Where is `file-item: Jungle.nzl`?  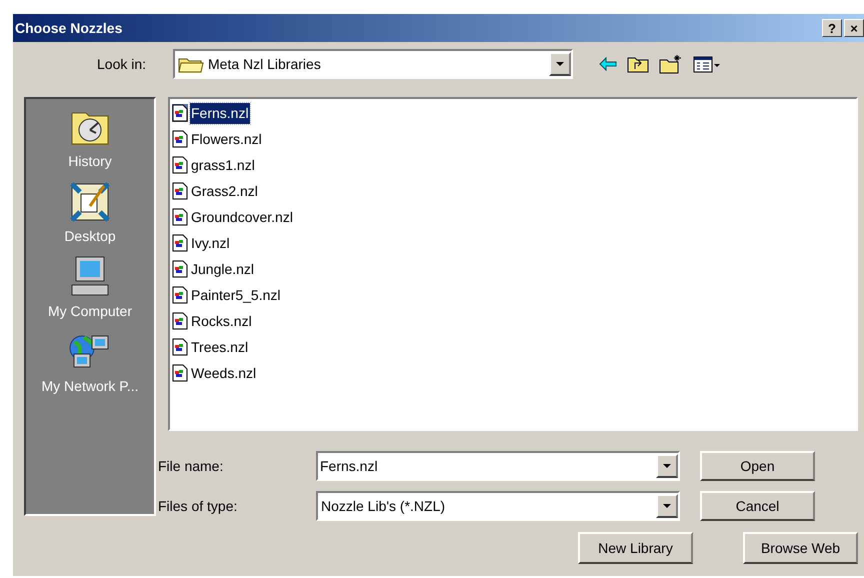
file-item: Jungle.nzl is located at coordinates (223, 269).